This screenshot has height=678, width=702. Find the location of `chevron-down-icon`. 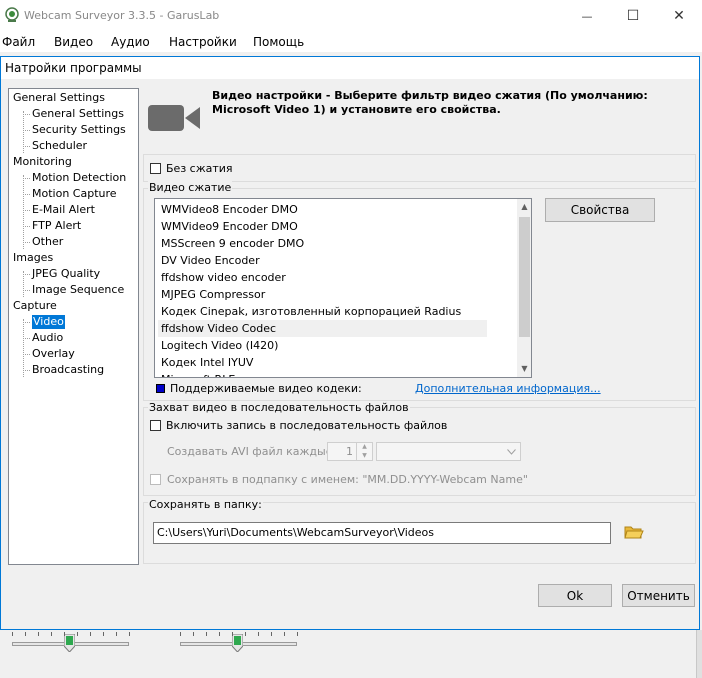

chevron-down-icon is located at coordinates (511, 452).